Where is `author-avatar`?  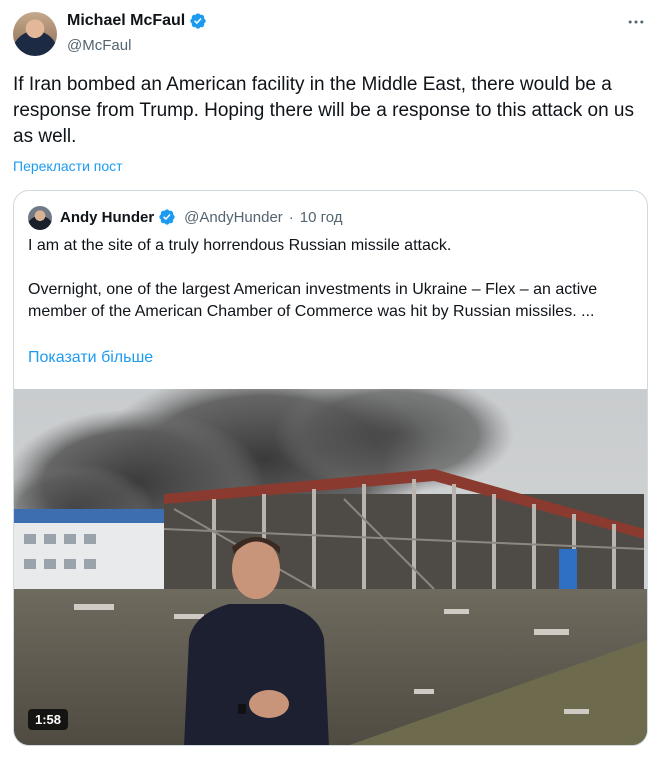 author-avatar is located at coordinates (35, 34).